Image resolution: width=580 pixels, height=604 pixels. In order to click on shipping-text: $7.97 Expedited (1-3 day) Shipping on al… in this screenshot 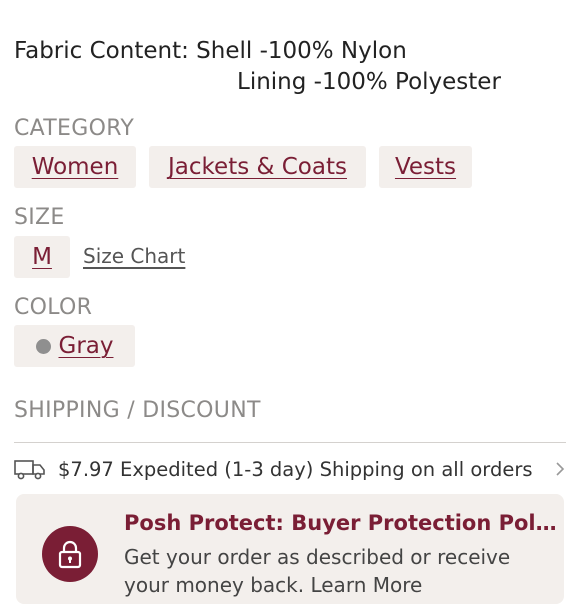, I will do `click(295, 469)`.